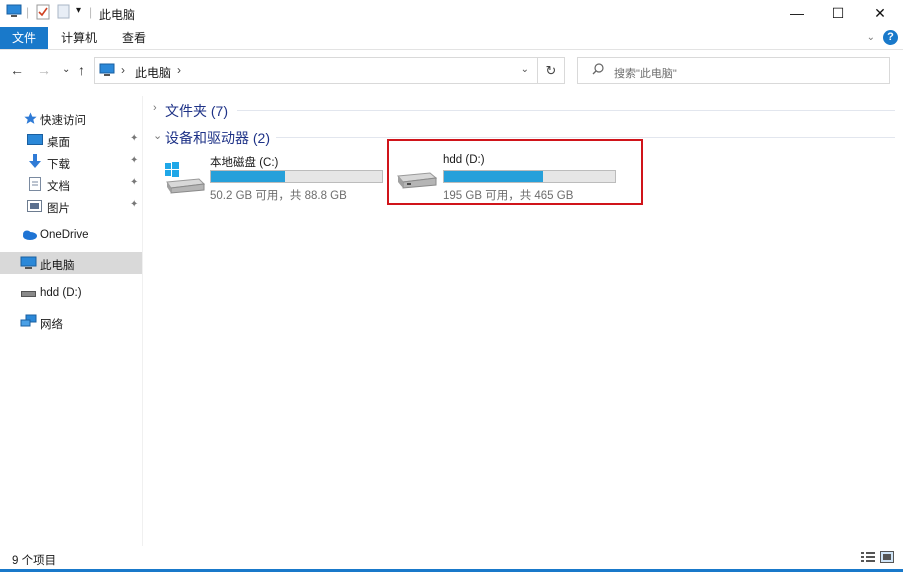 Image resolution: width=903 pixels, height=572 pixels. I want to click on refresh-button: ↻, so click(551, 70).